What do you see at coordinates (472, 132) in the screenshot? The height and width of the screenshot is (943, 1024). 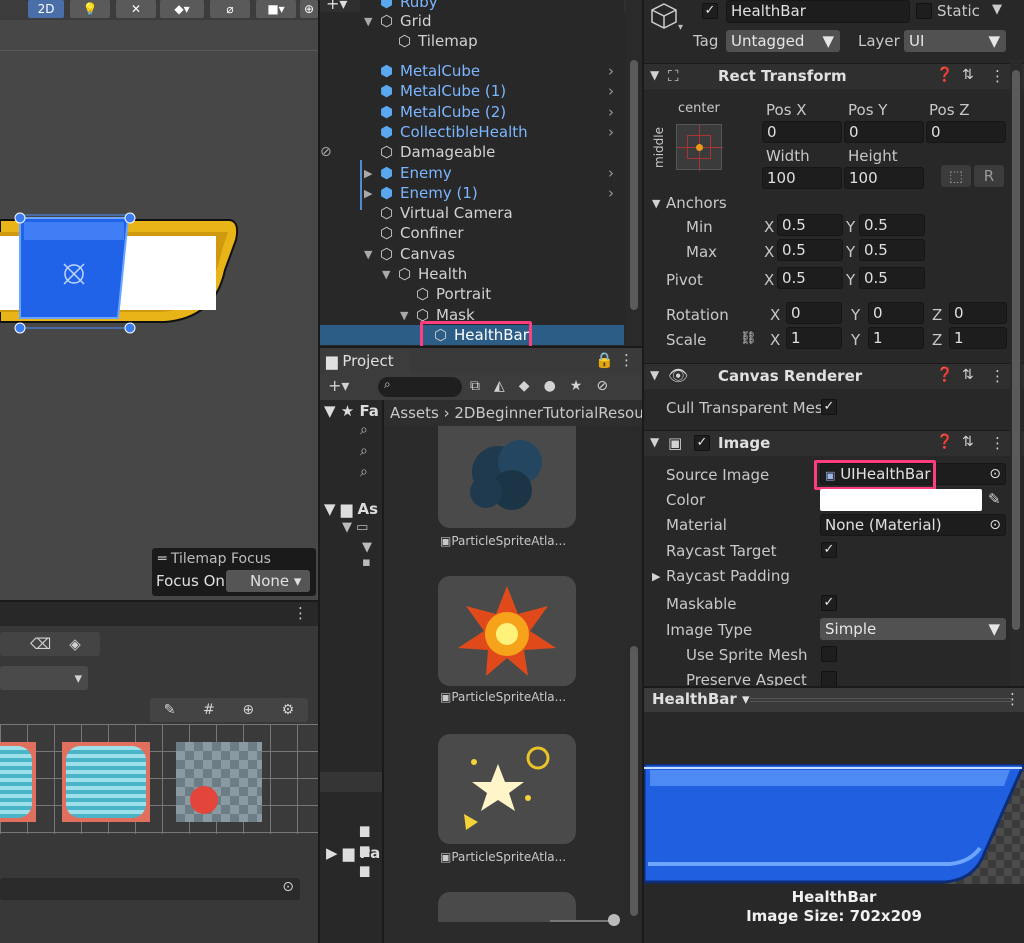 I see `hierarchy-item: ⬢ CollectibleHealth ›` at bounding box center [472, 132].